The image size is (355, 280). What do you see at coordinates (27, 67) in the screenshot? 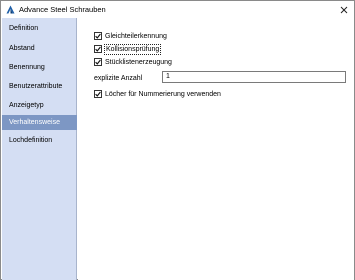
I see `sidebar-item-label: Benennung` at bounding box center [27, 67].